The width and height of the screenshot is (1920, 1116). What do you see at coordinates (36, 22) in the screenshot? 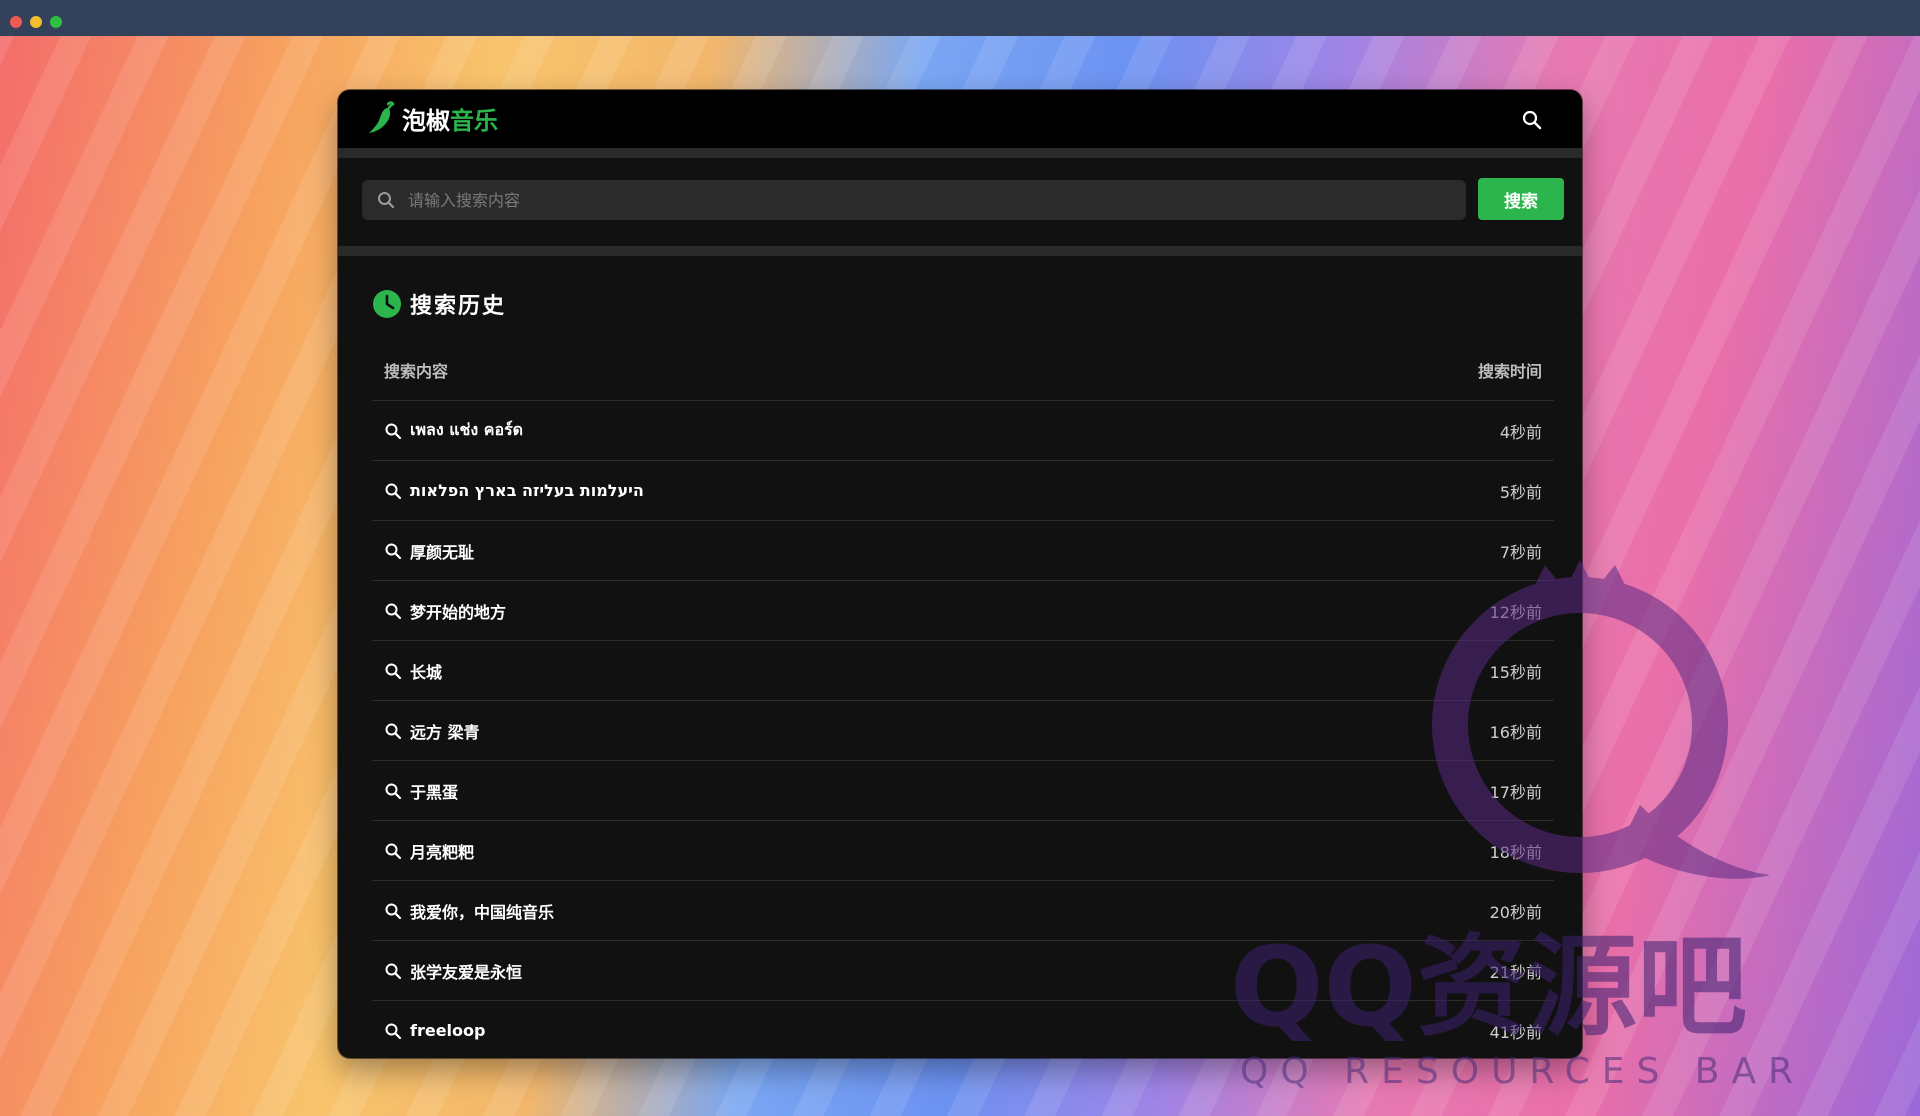
I see `window-minimize-button` at bounding box center [36, 22].